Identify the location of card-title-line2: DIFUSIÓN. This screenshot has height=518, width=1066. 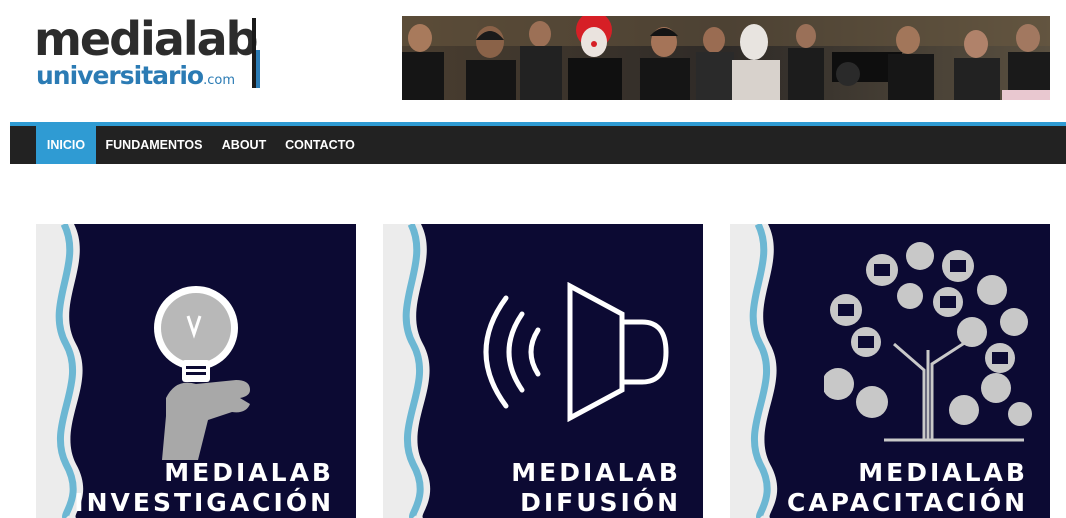
(600, 502).